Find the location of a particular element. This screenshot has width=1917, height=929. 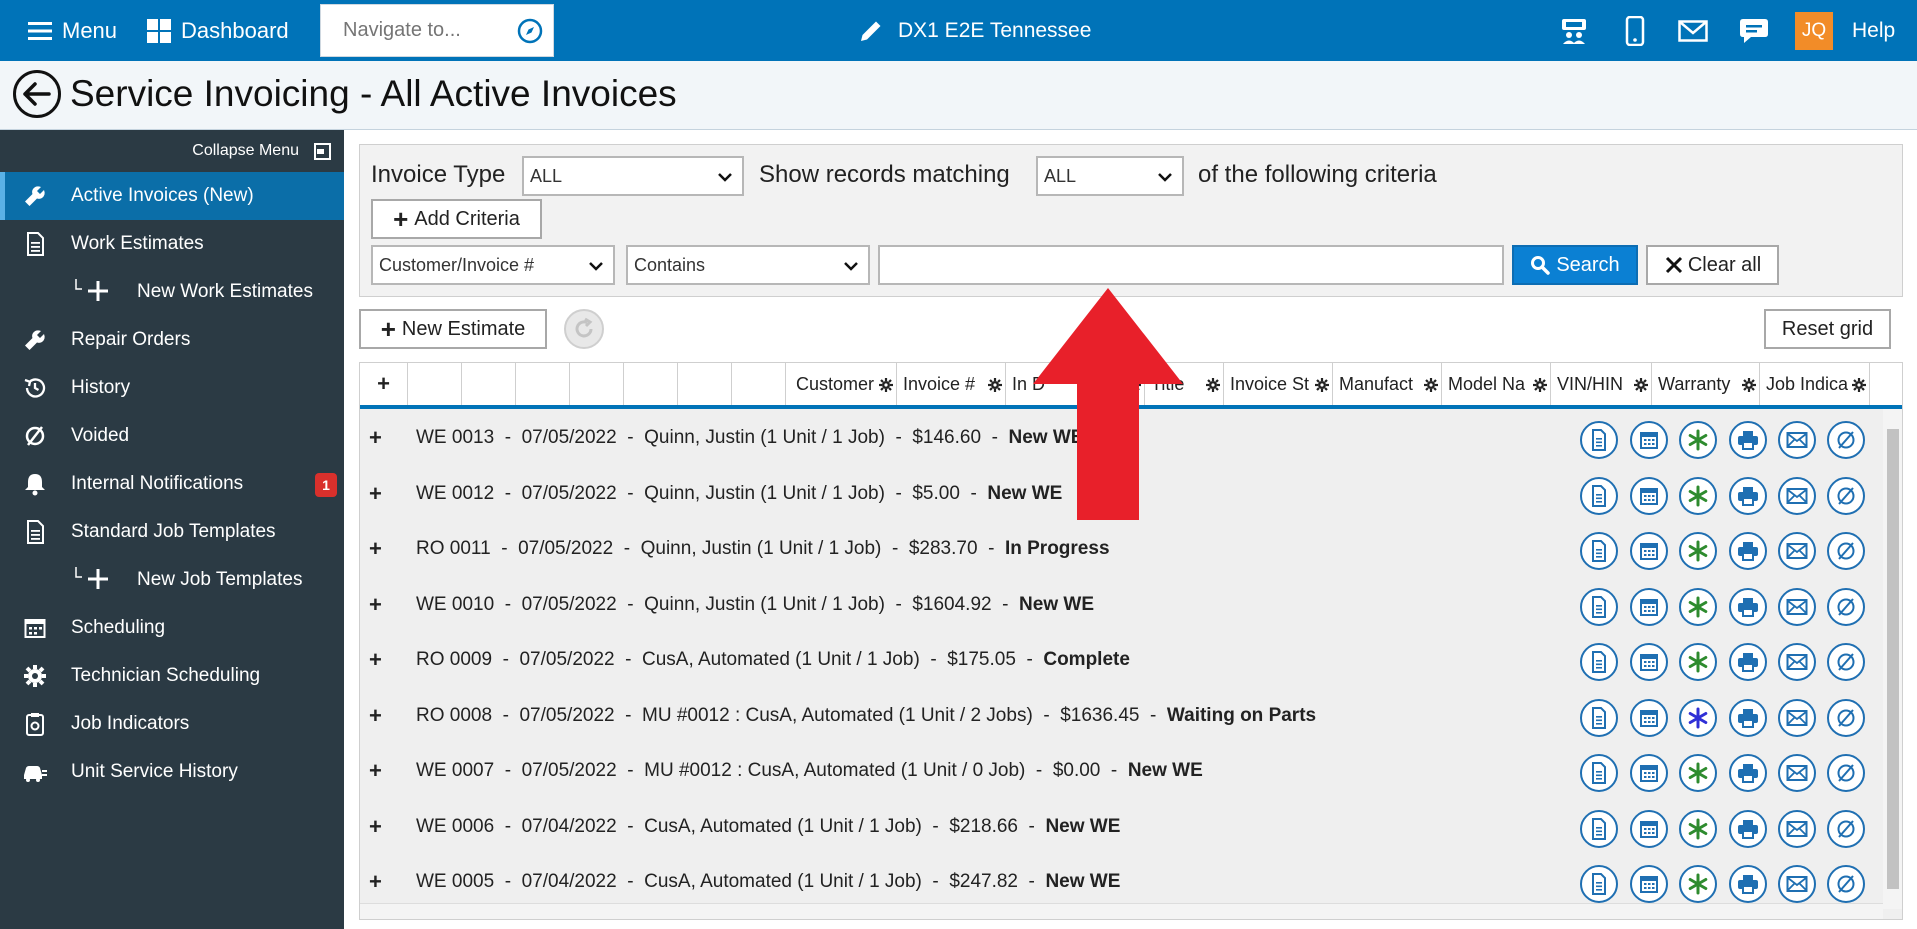

sidebar-item-job-indicators: Job Indicators is located at coordinates (172, 724).